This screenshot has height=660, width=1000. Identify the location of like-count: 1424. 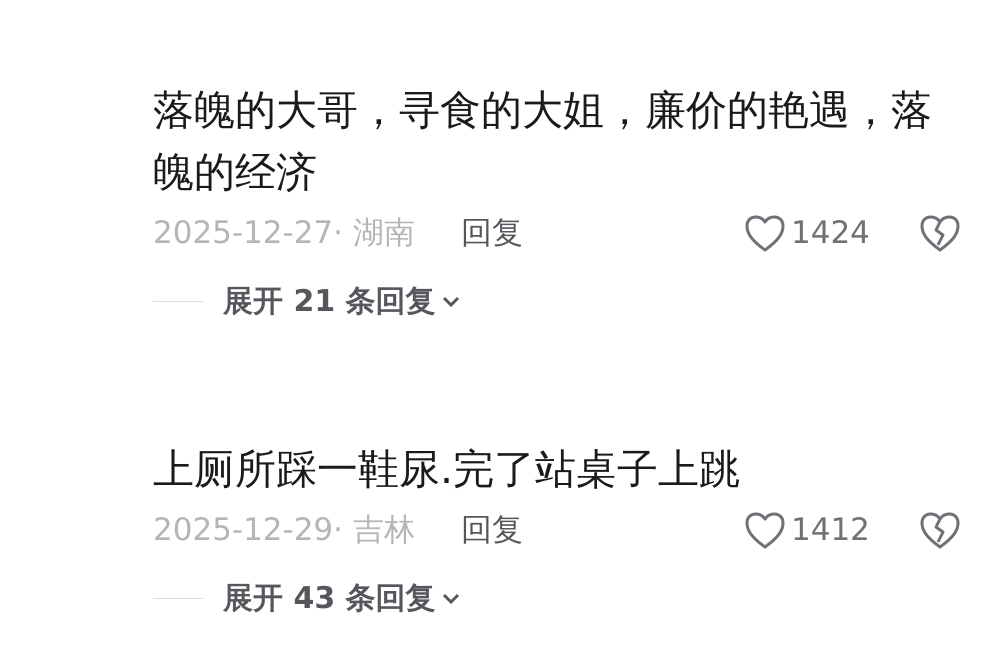
(830, 233).